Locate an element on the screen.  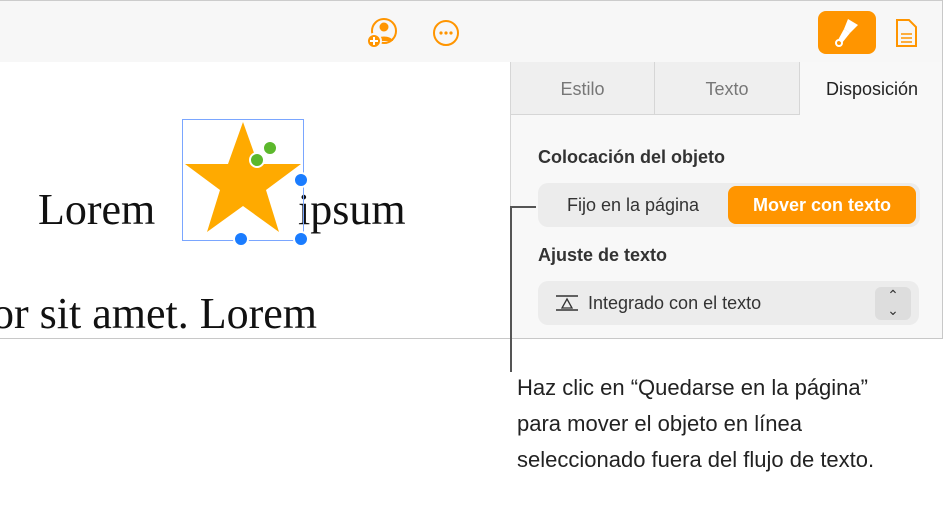
chevron-updown-icon: ⌃ ⌄ is located at coordinates (893, 303).